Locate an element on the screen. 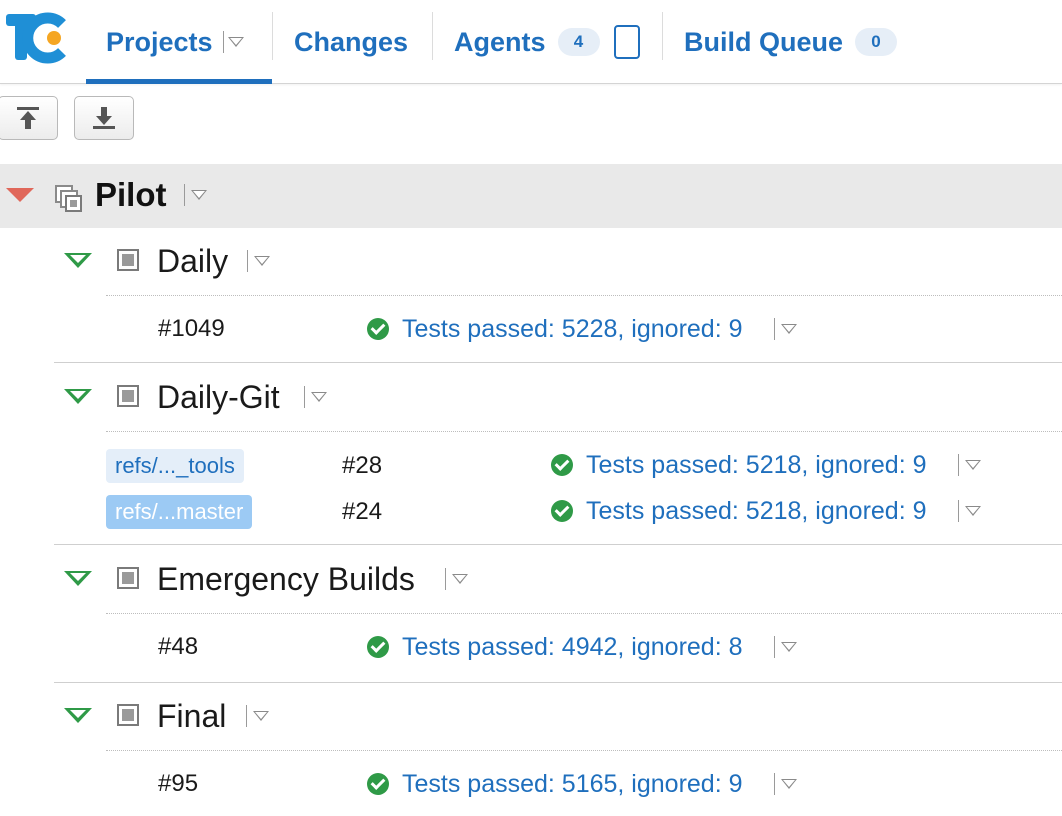 Image resolution: width=1062 pixels, height=816 pixels. collapse-all-icon is located at coordinates (28, 118).